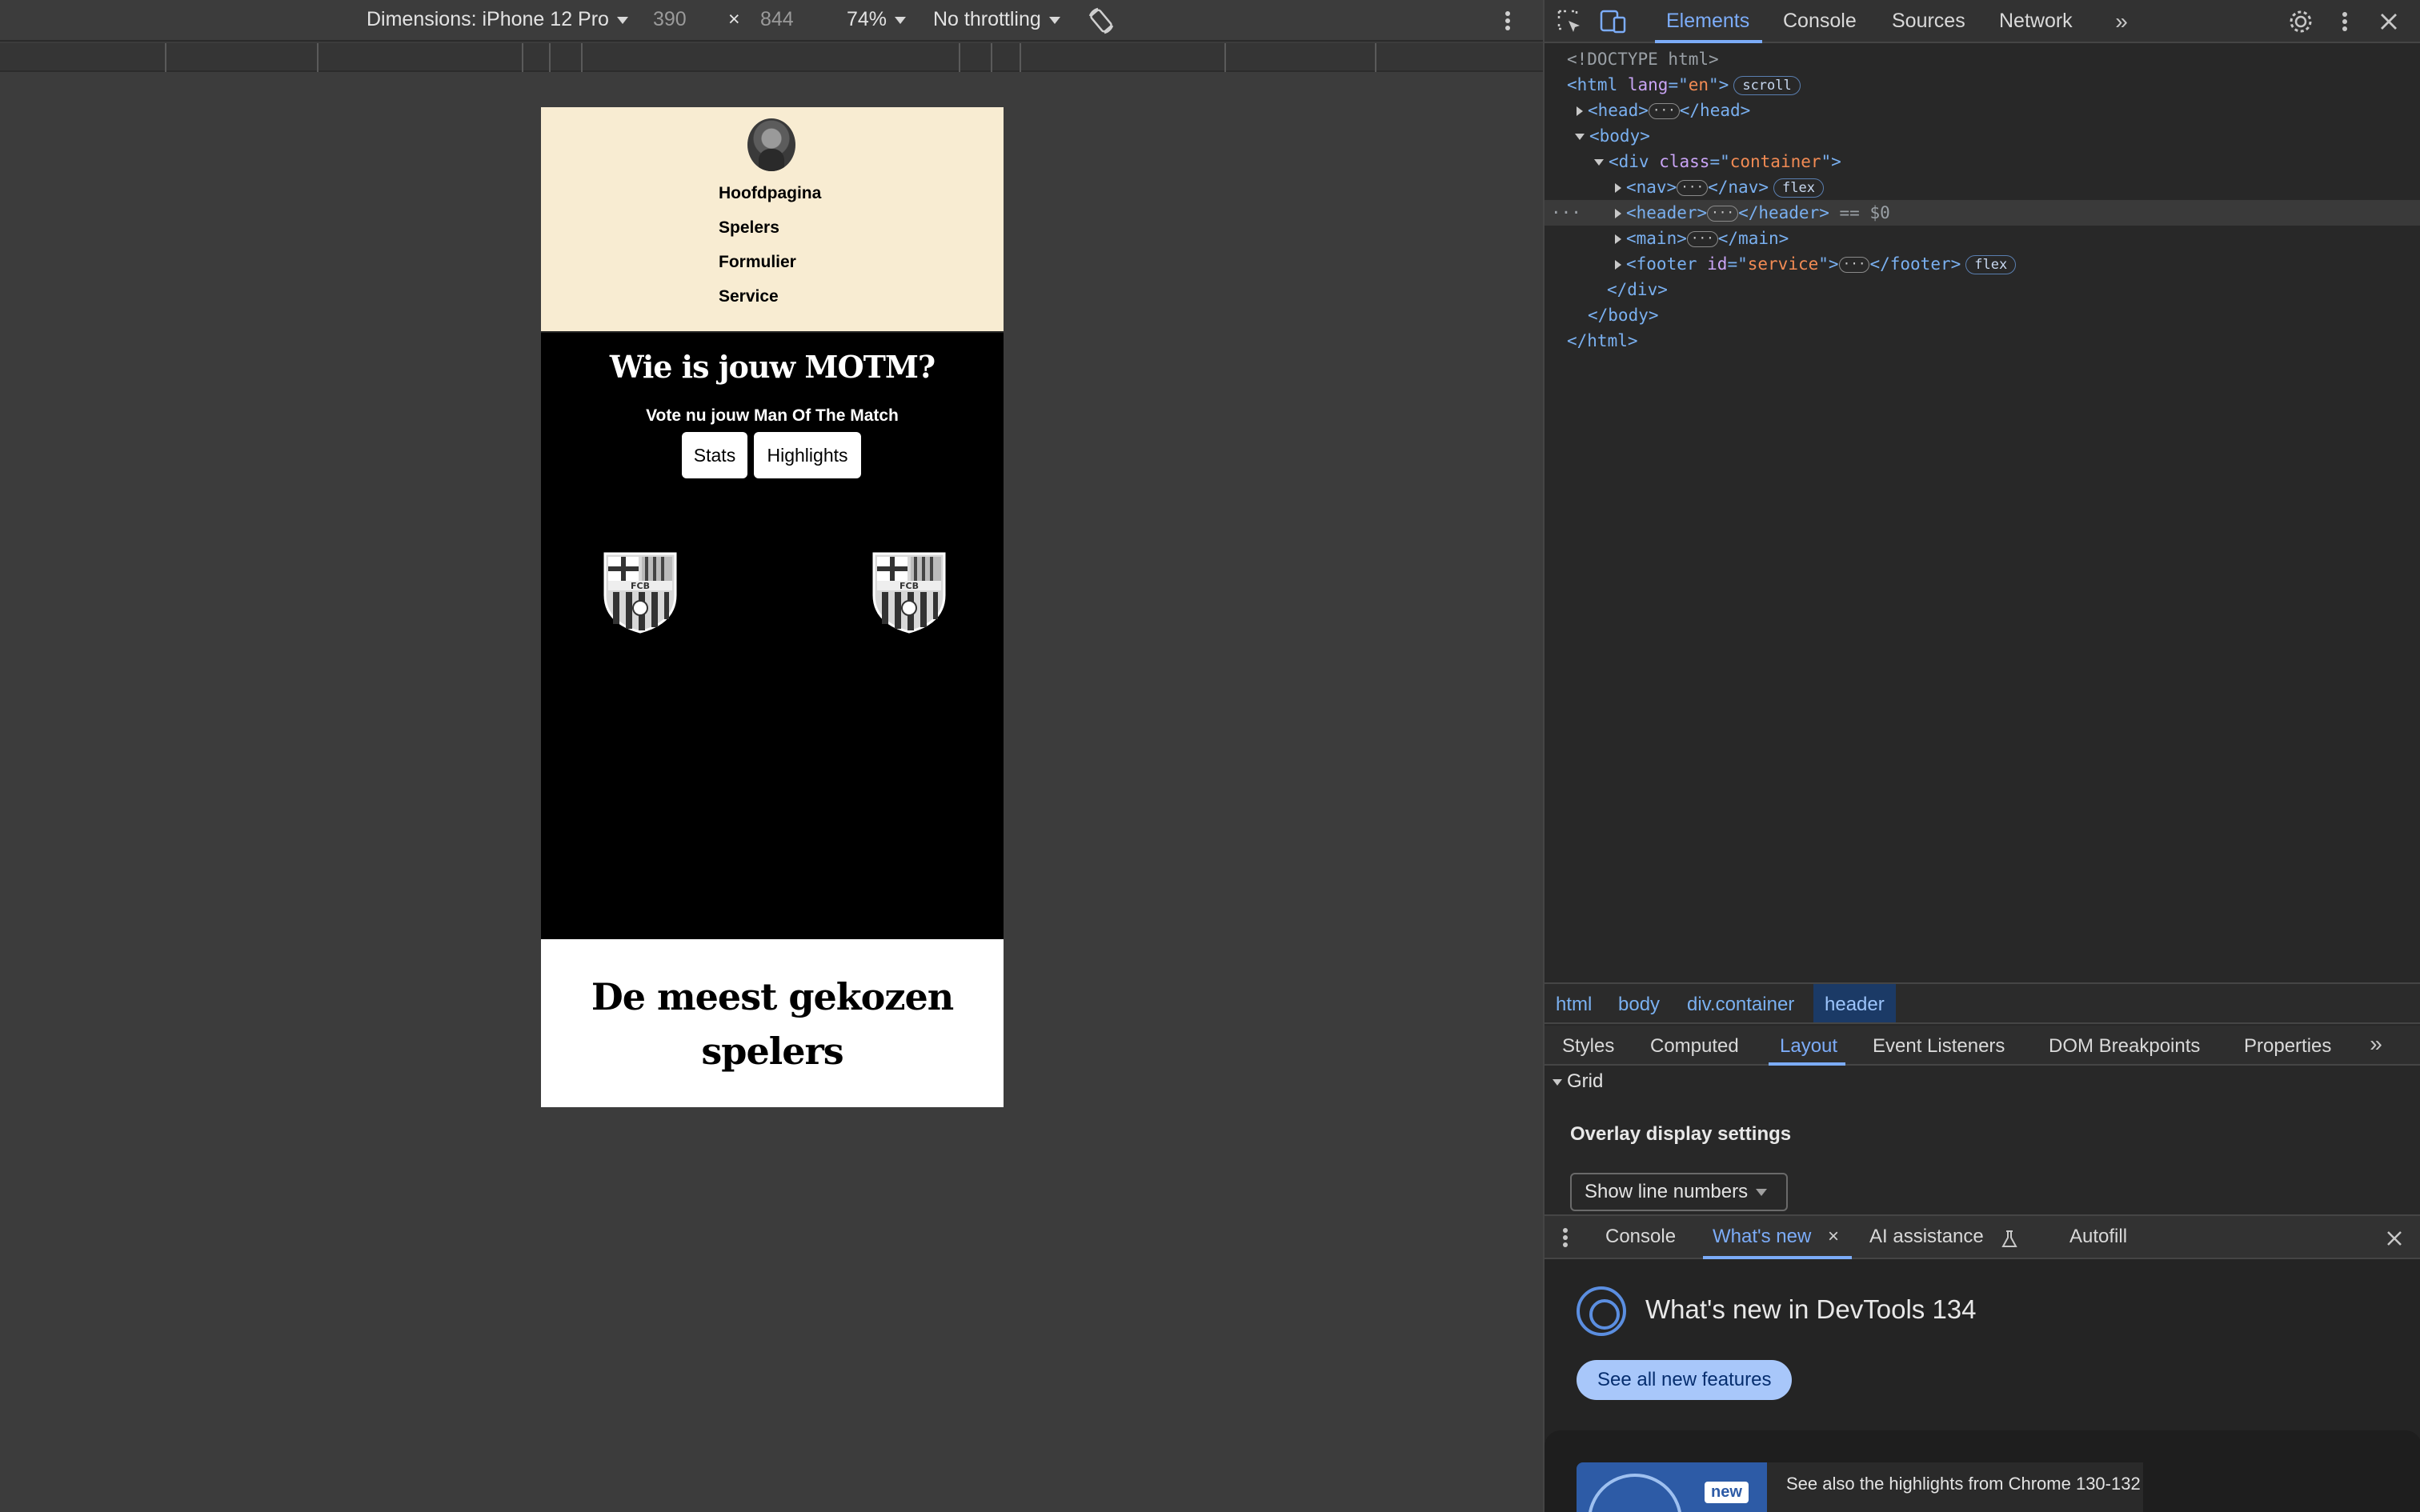 The image size is (2420, 1512). I want to click on close-icon, so click(2389, 22).